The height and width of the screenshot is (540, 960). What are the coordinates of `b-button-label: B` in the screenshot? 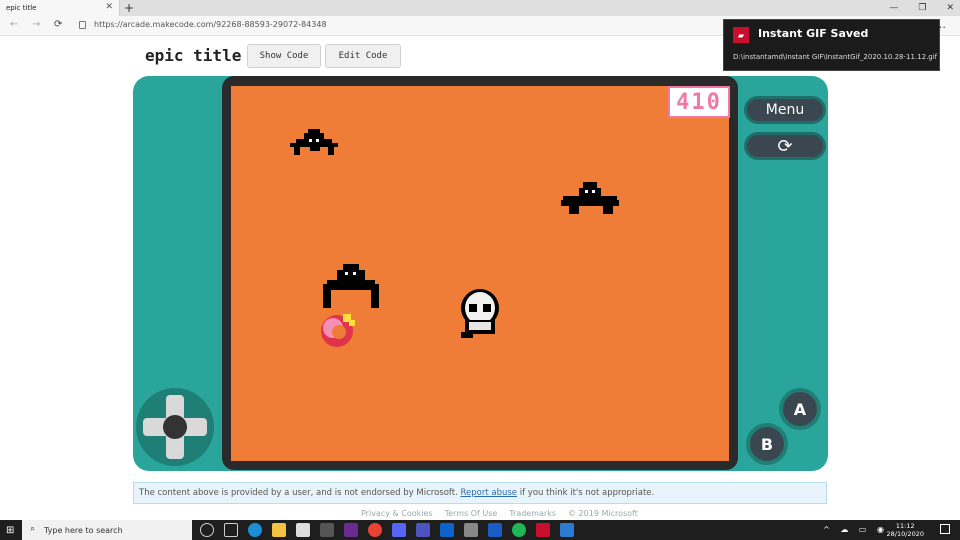 It's located at (767, 444).